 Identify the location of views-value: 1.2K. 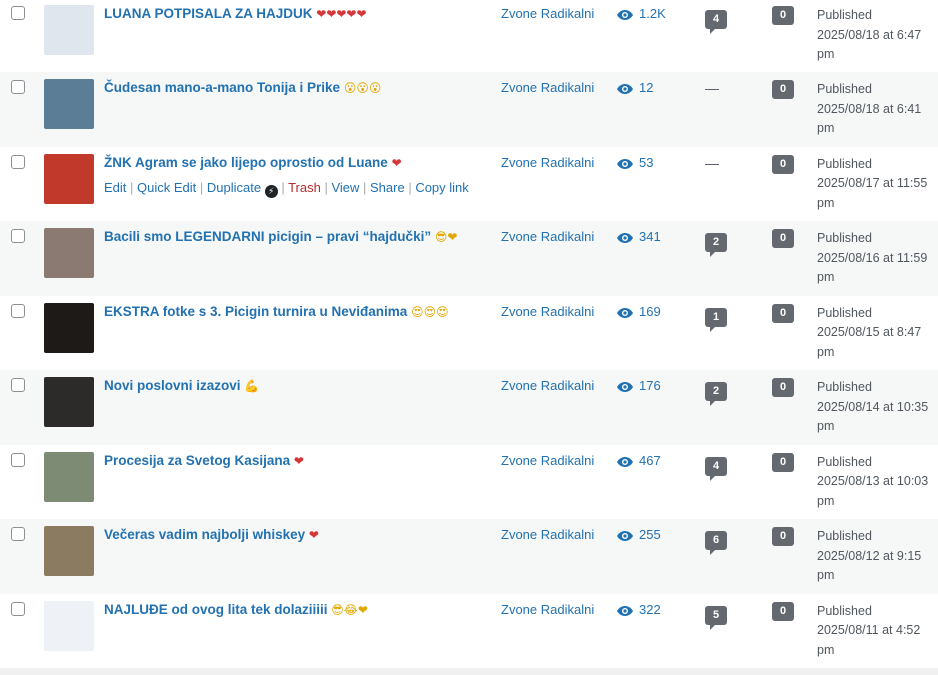
(652, 13).